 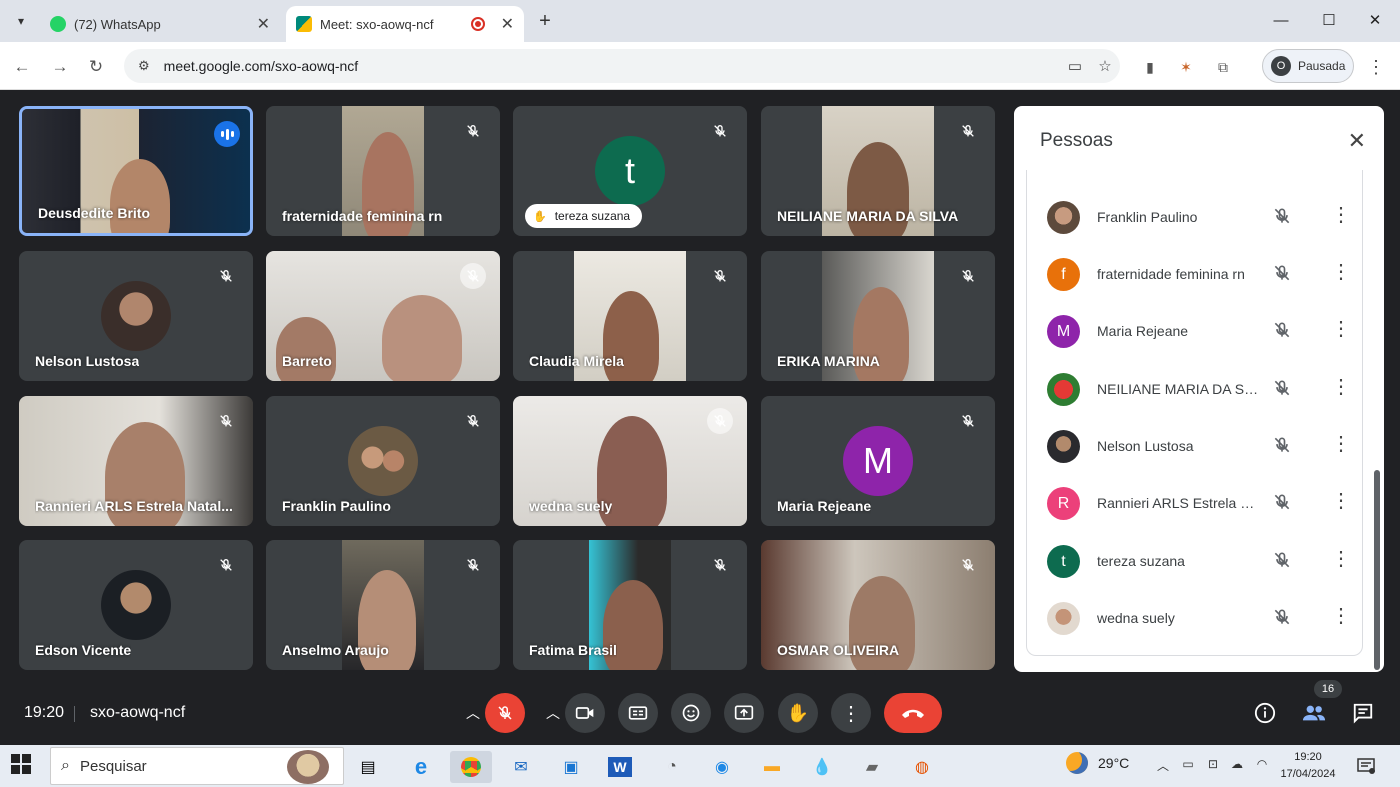 I want to click on tab-whatsapp: (72) WhatsApp ✕, so click(x=160, y=24).